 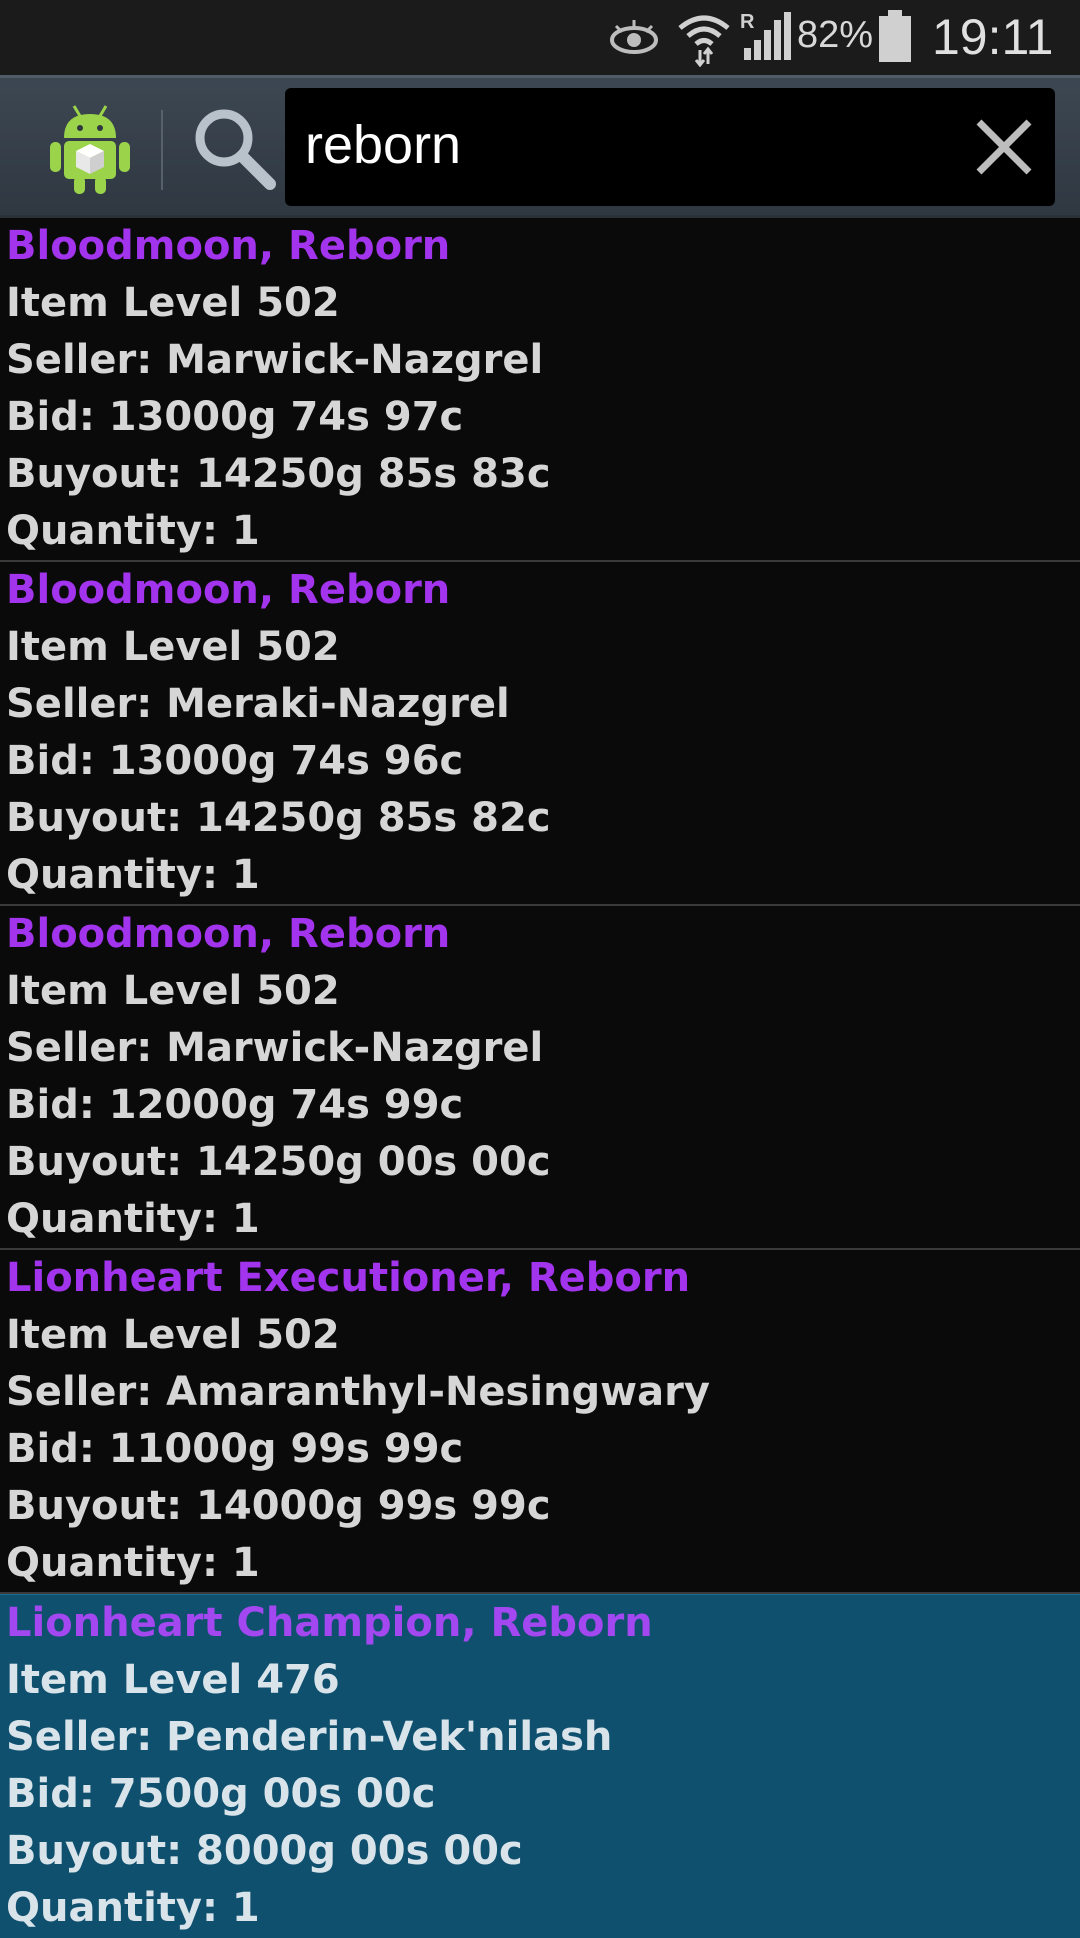 I want to click on search-icon, so click(x=235, y=149).